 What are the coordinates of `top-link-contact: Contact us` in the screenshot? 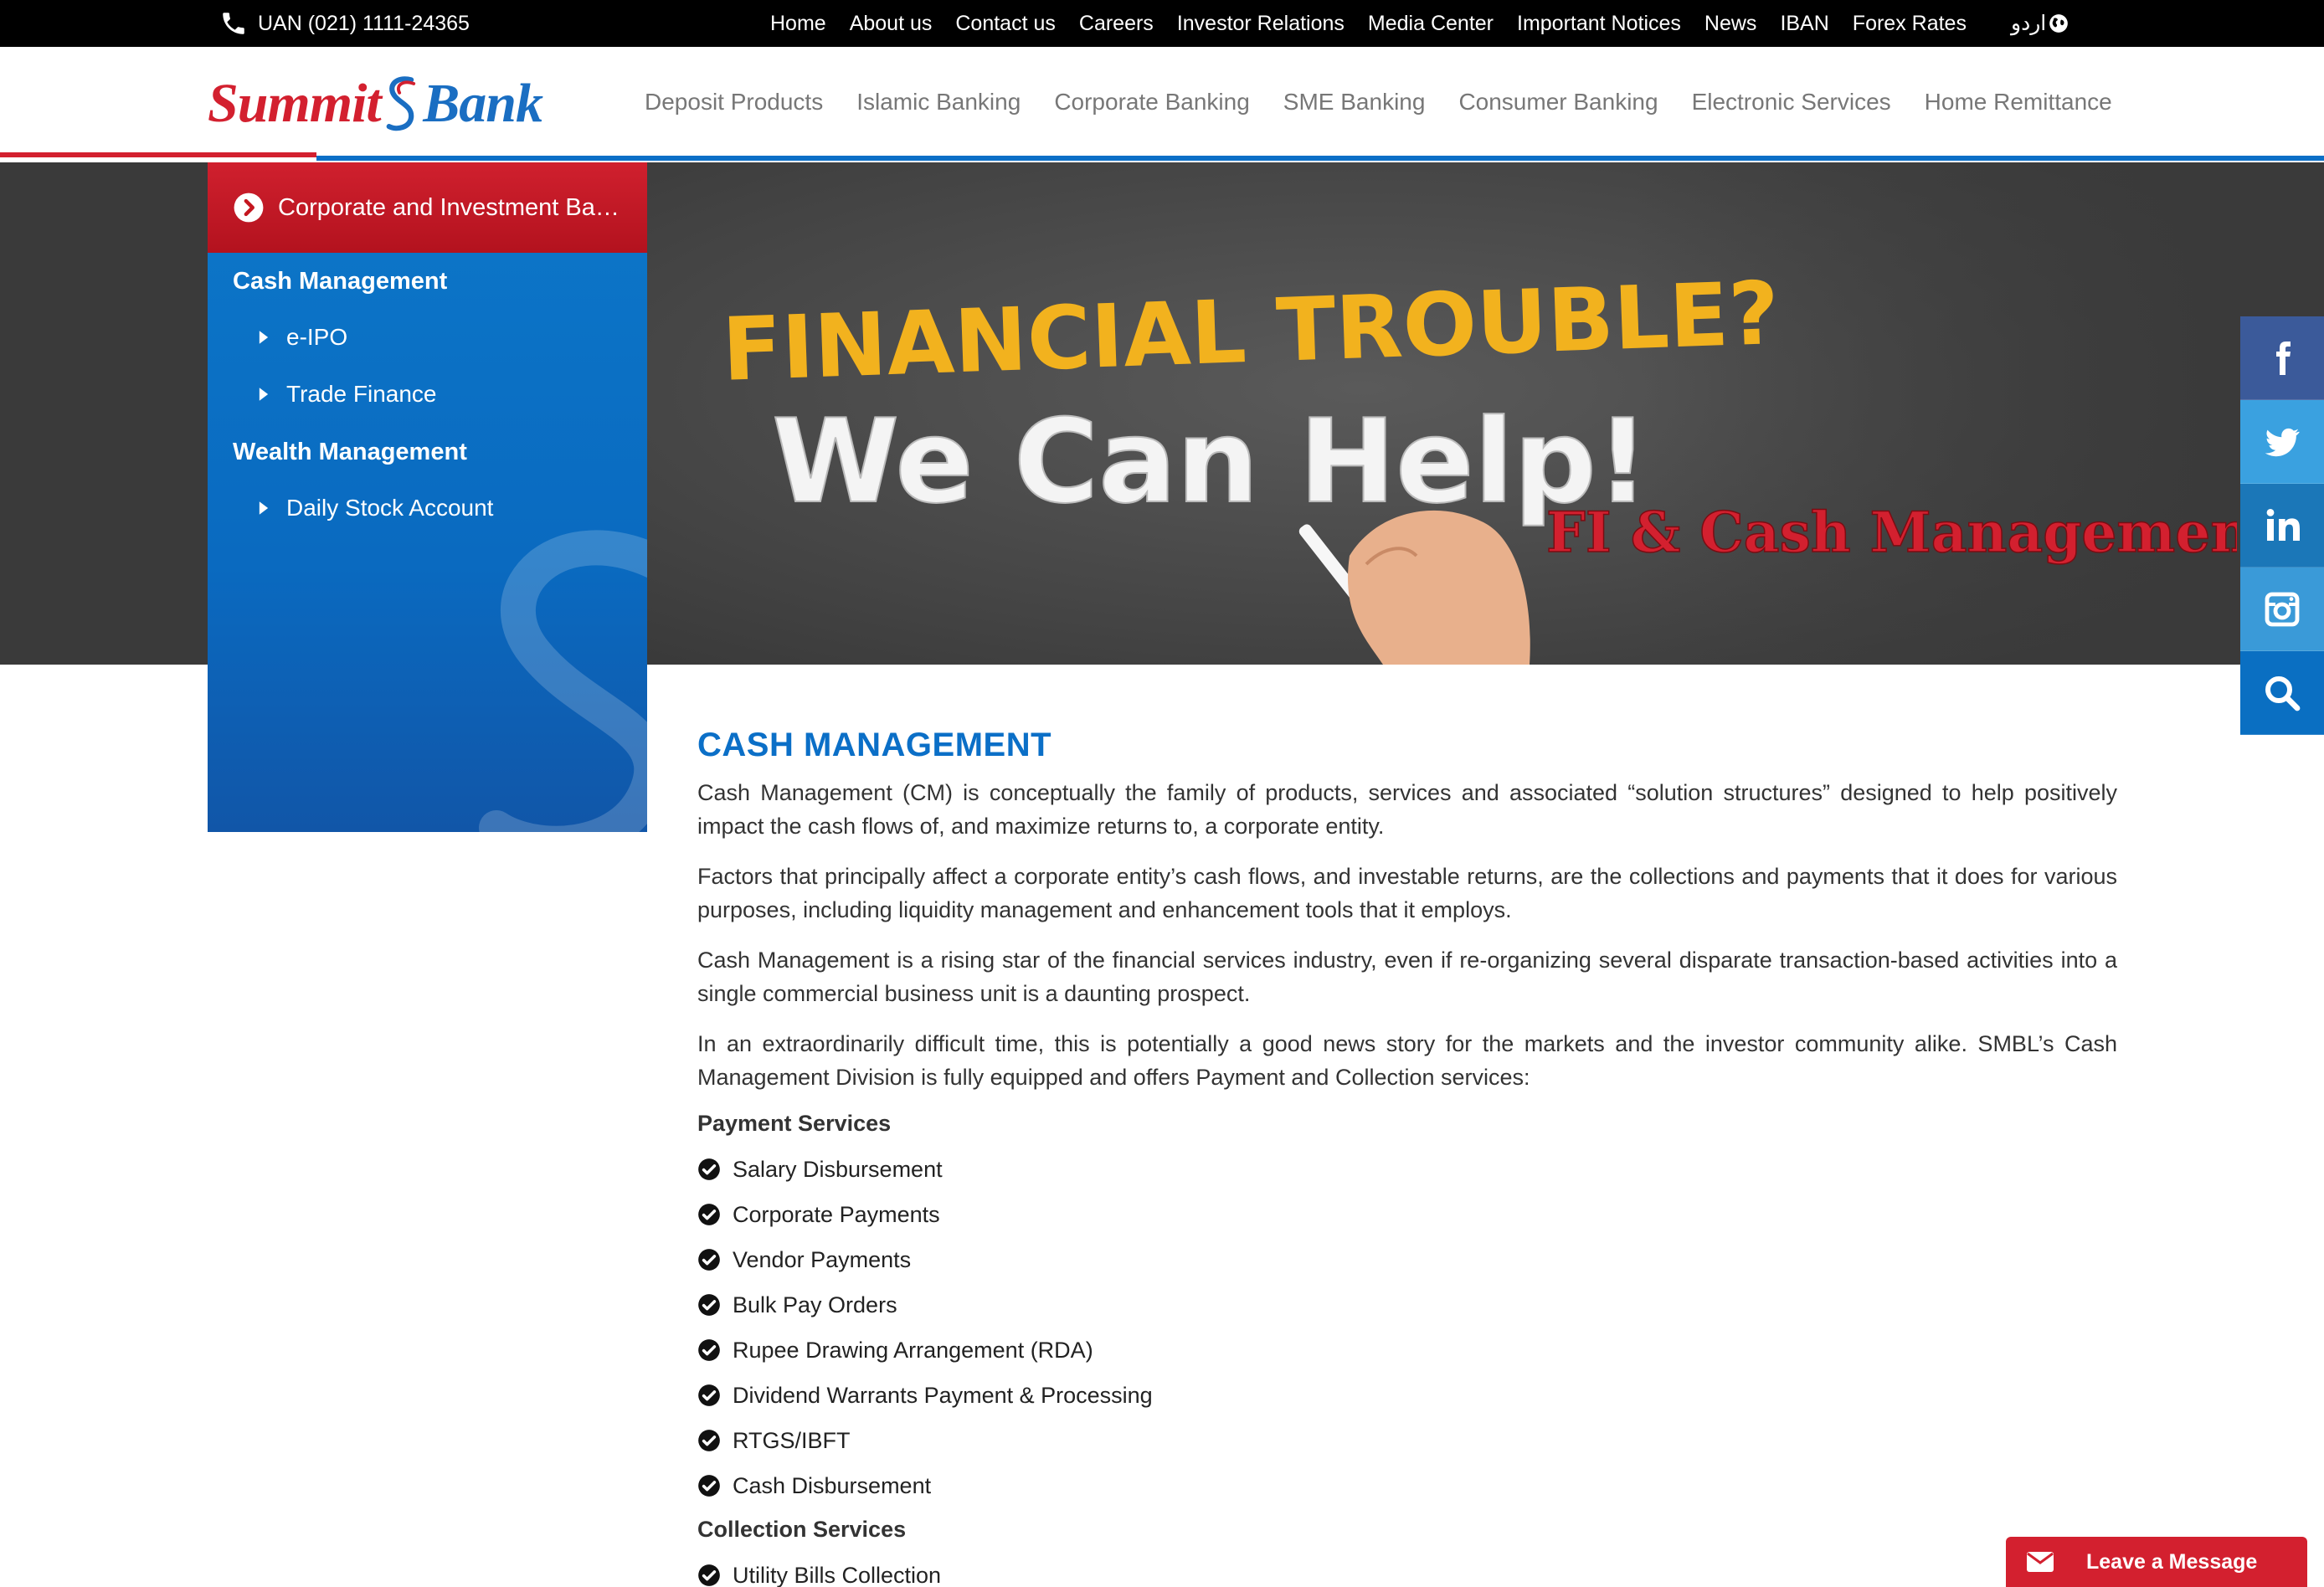 It's located at (1006, 24).